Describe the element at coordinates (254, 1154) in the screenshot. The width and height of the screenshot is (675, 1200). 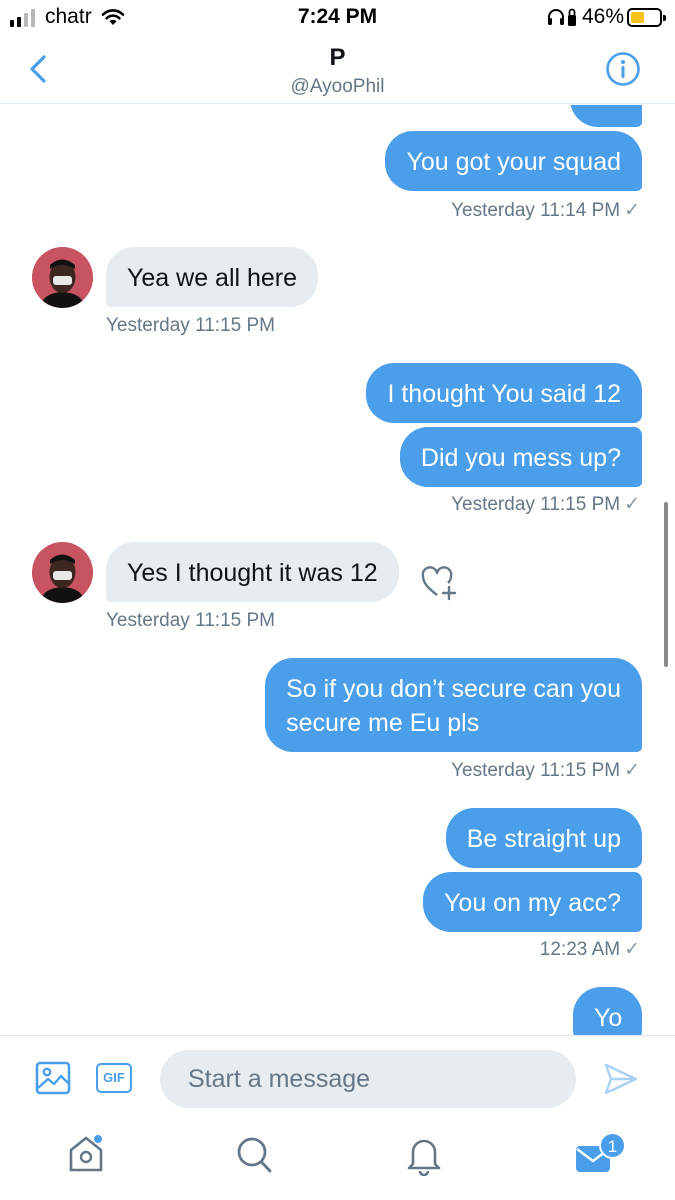
I see `search-icon` at that location.